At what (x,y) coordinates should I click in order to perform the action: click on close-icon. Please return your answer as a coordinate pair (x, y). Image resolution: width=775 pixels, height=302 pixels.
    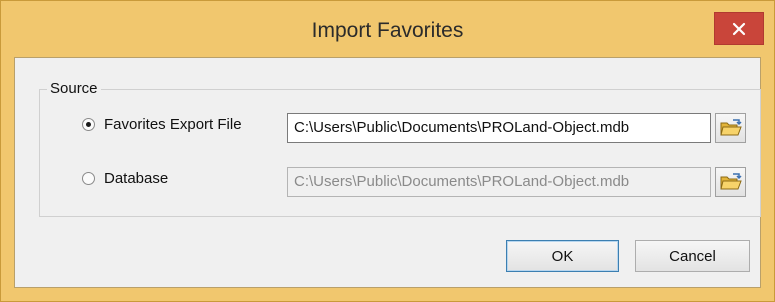
    Looking at the image, I should click on (739, 28).